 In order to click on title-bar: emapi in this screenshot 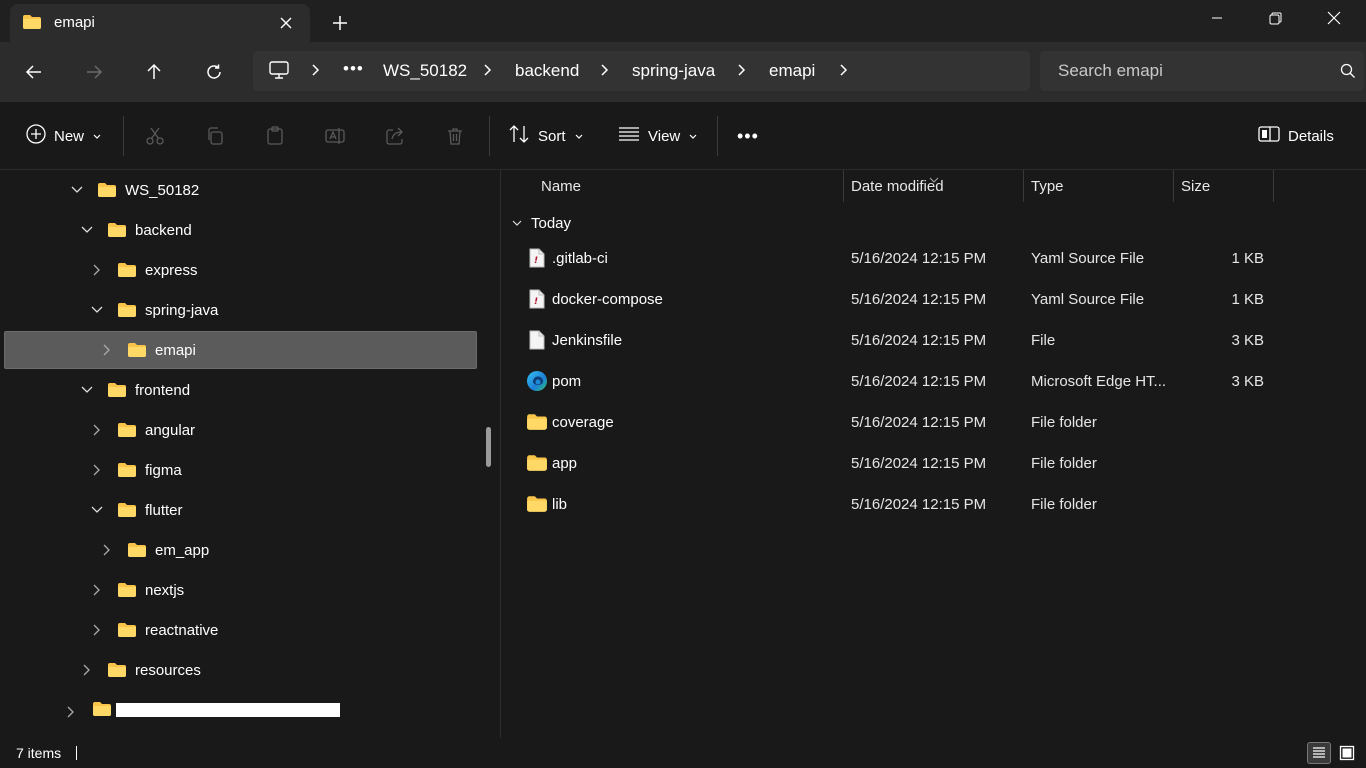, I will do `click(683, 21)`.